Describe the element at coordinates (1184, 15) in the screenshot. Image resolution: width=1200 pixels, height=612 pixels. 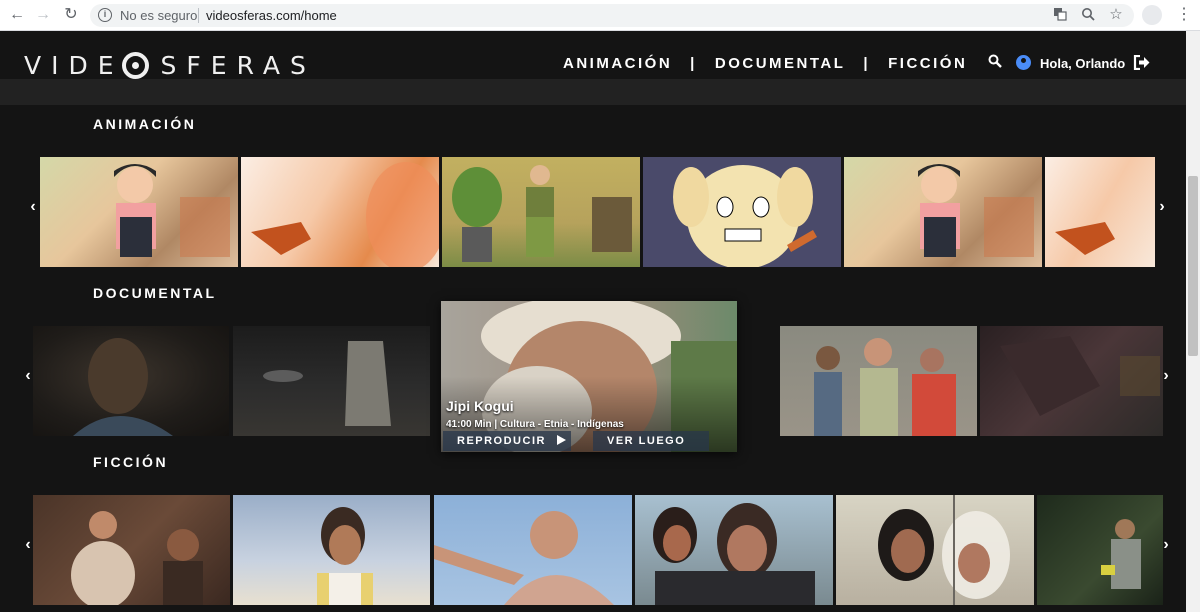
I see `browser-menu-icon: ⋮` at that location.